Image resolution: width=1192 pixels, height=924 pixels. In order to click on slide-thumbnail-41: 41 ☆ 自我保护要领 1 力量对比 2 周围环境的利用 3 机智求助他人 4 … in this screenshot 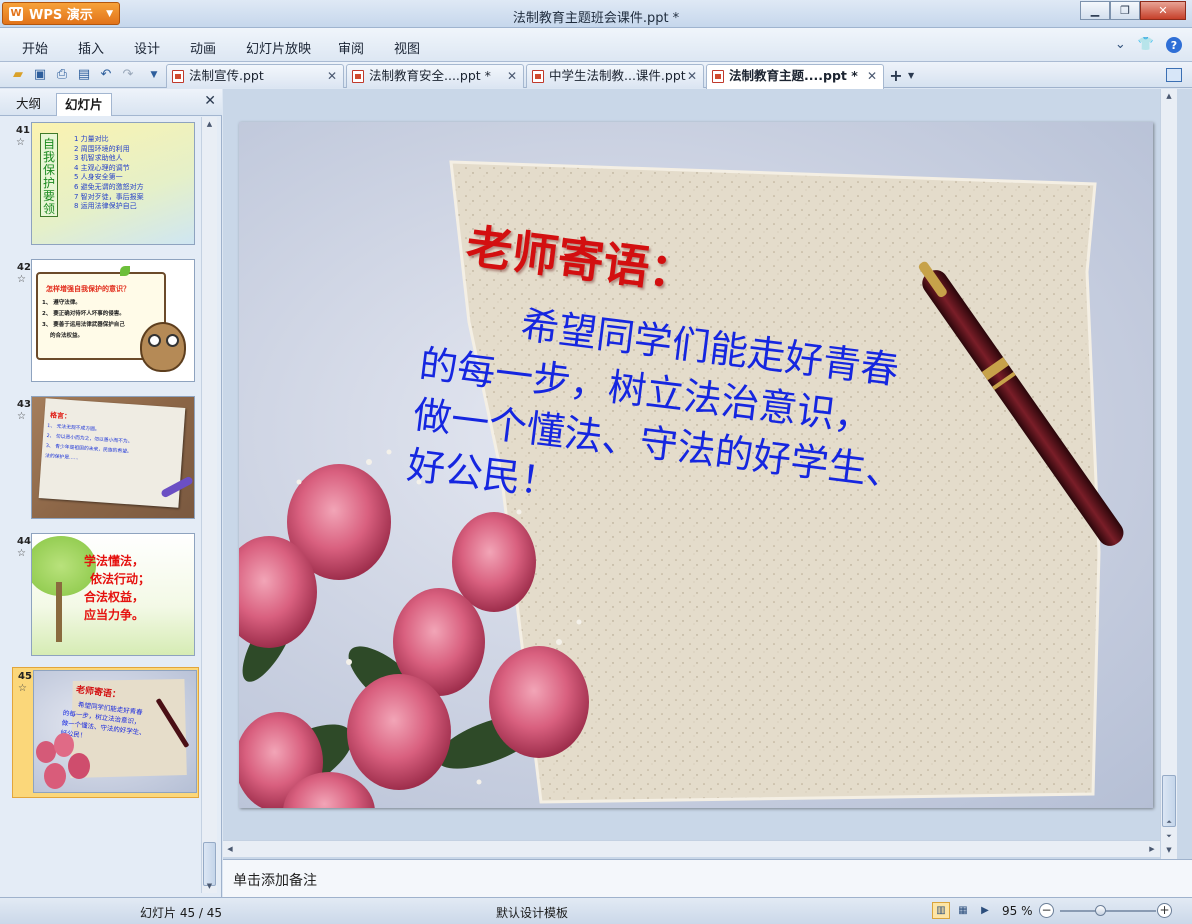, I will do `click(105, 185)`.